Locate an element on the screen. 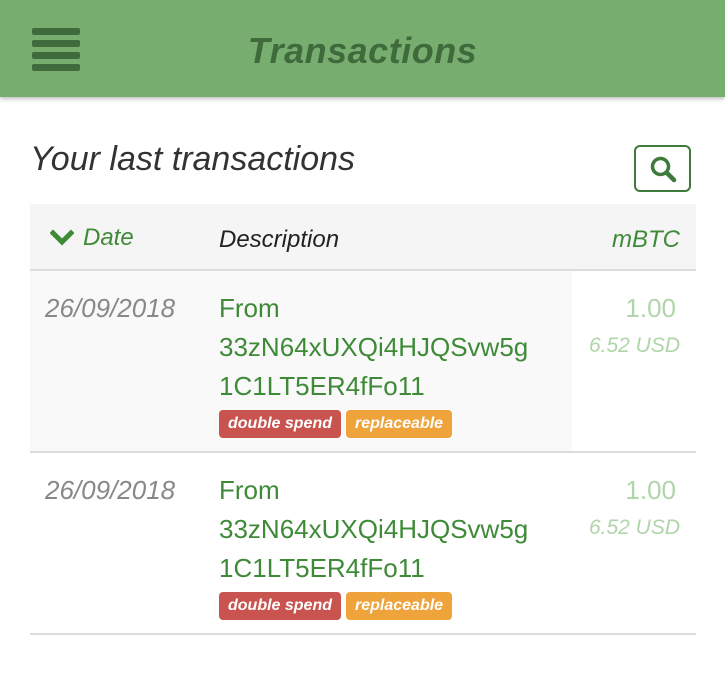  date-header-label: Date is located at coordinates (108, 237).